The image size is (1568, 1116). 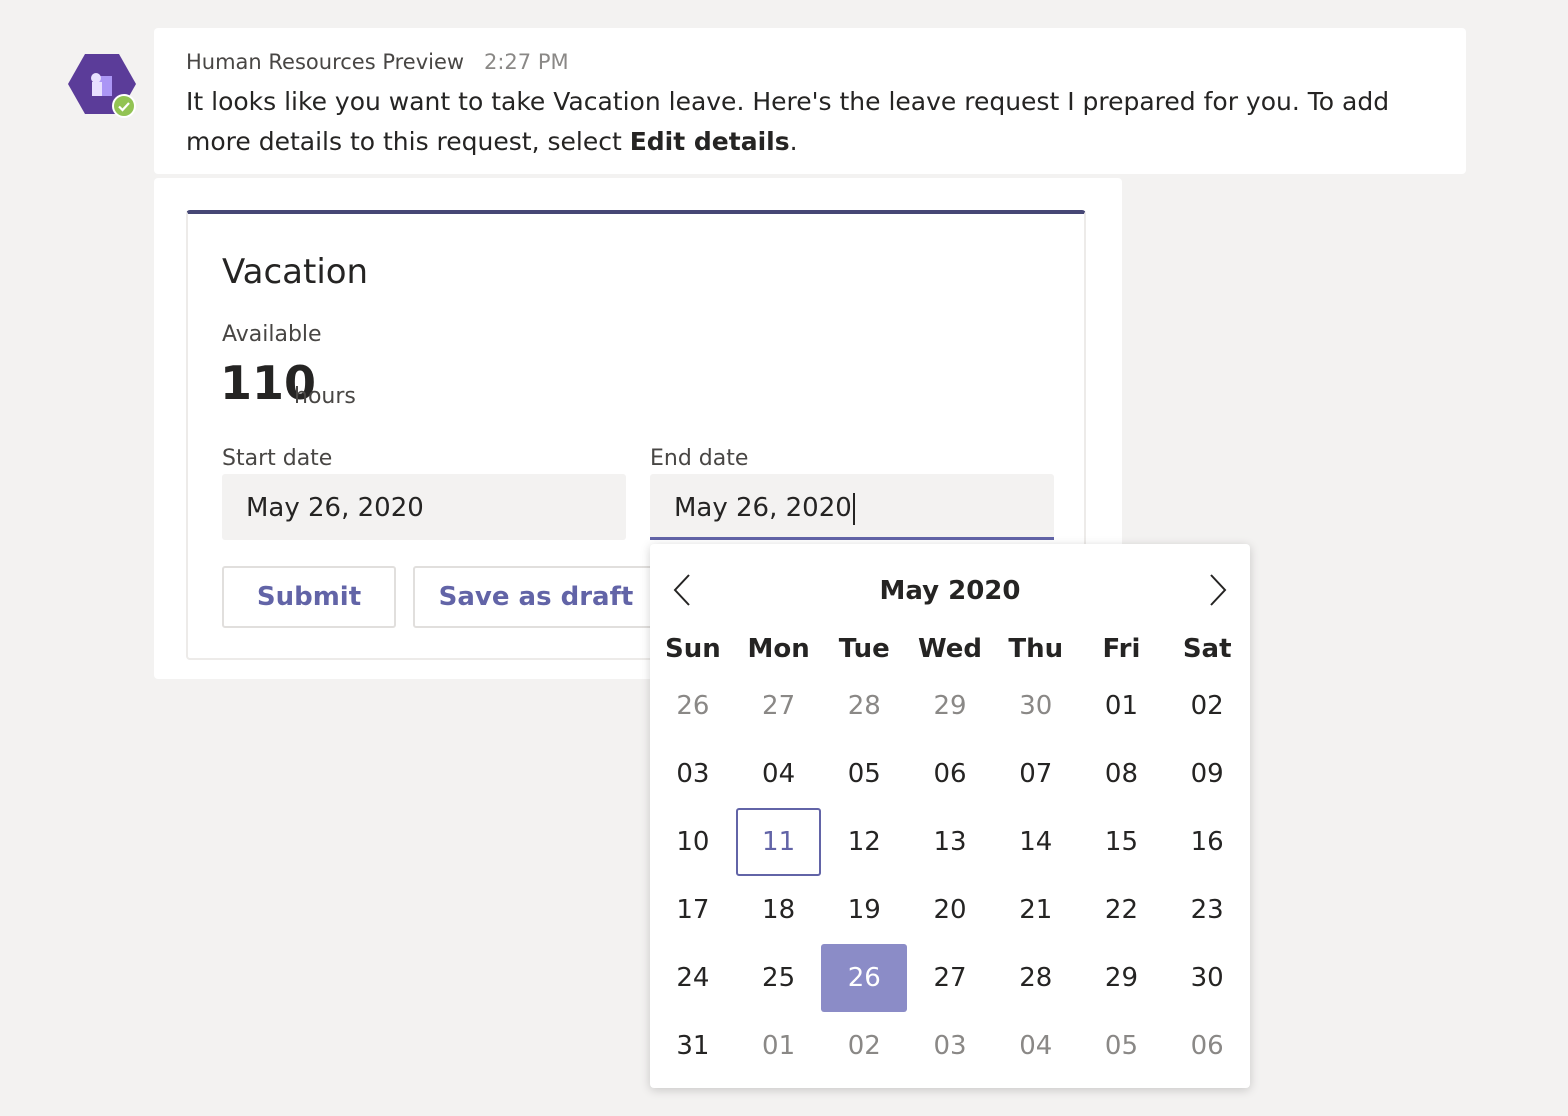 I want to click on calendar-day: 18, so click(x=779, y=910).